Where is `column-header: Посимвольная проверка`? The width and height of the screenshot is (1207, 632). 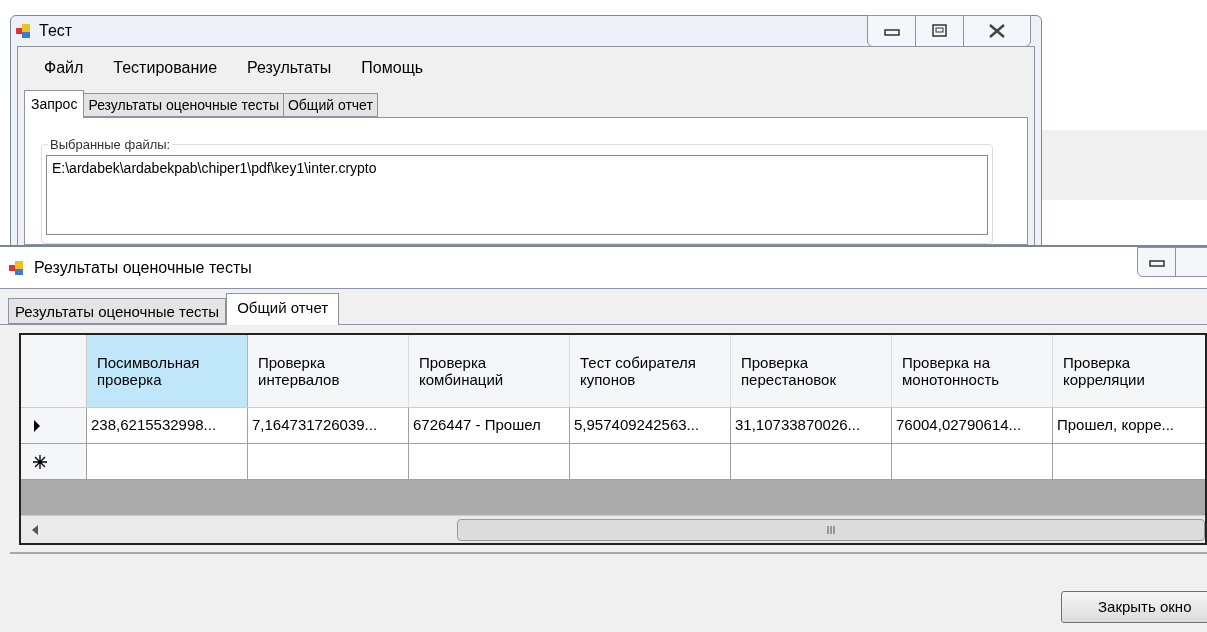 column-header: Посимвольная проверка is located at coordinates (167, 371).